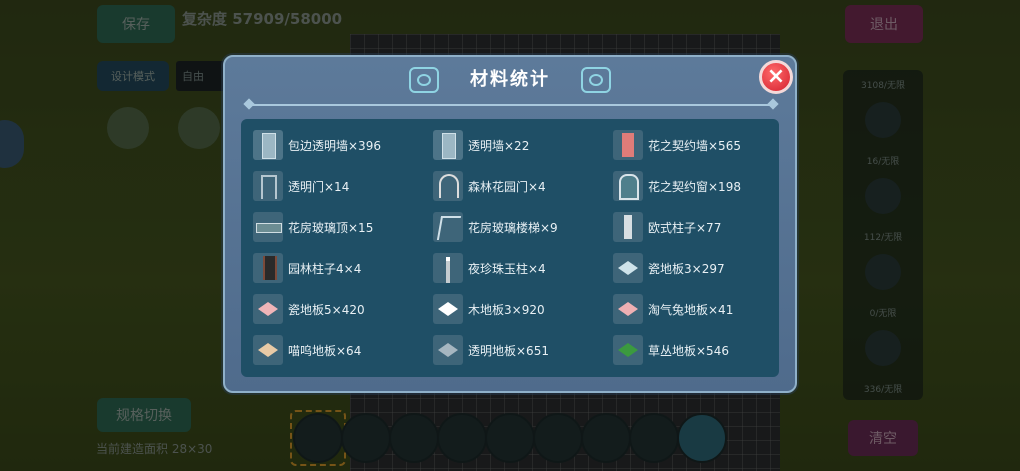  I want to click on list-item: 瓷地板3×297, so click(703, 268).